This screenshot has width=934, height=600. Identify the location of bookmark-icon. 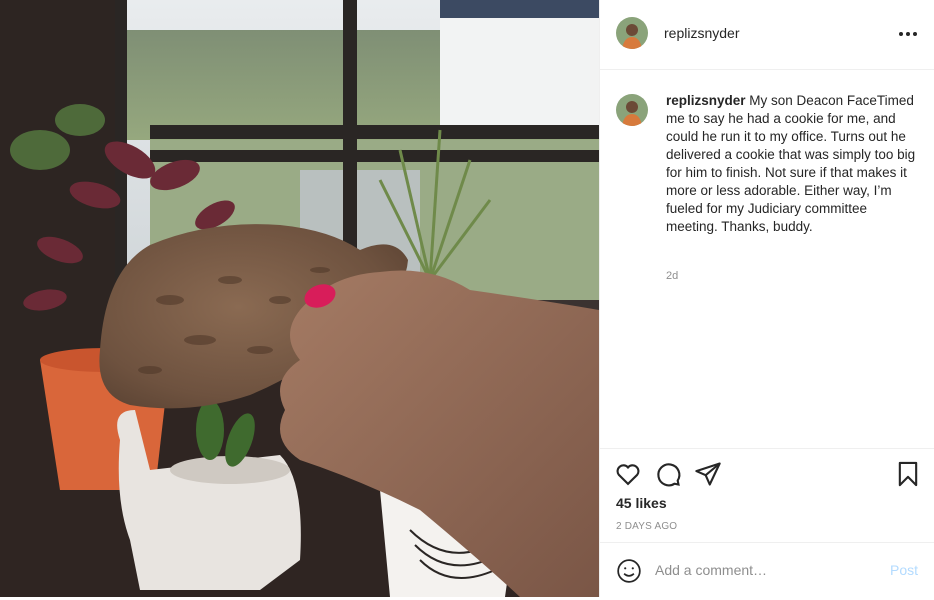
(908, 474).